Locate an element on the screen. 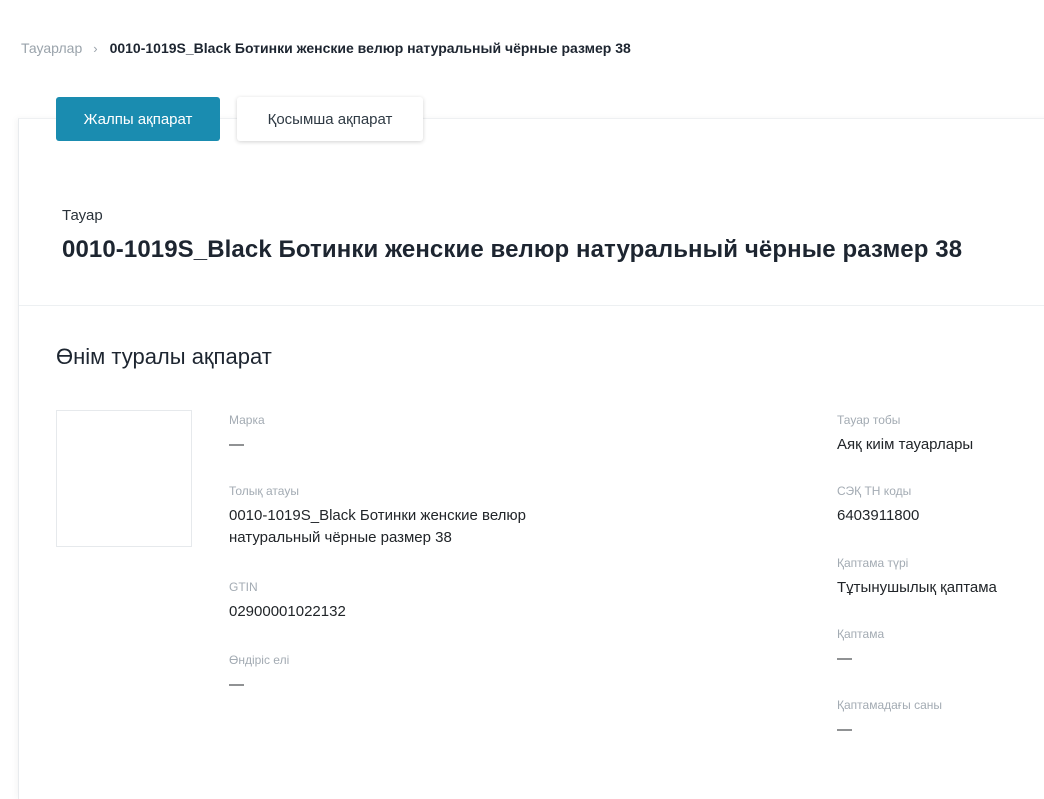 The height and width of the screenshot is (799, 1044). tab-general-info: Жалпы ақпарат is located at coordinates (138, 119).